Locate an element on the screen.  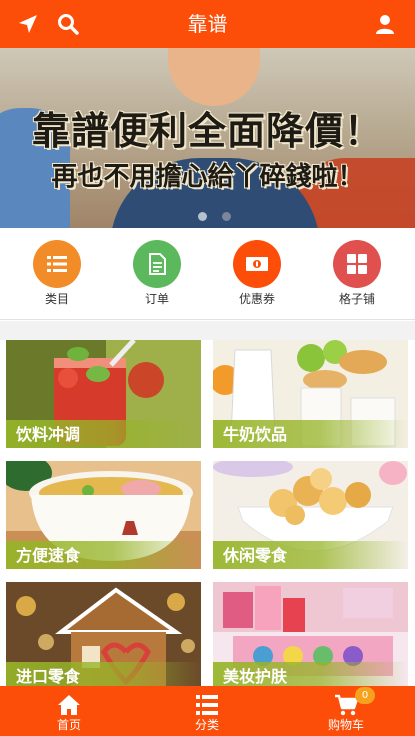
category-tile-imported-snacks: 进口零食 is located at coordinates (103, 636).